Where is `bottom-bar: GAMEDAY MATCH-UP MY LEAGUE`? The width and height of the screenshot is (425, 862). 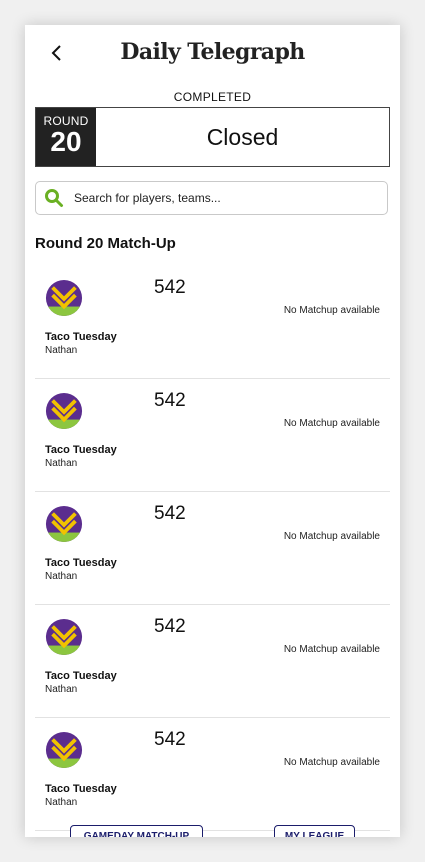
bottom-bar: GAMEDAY MATCH-UP MY LEAGUE is located at coordinates (212, 831).